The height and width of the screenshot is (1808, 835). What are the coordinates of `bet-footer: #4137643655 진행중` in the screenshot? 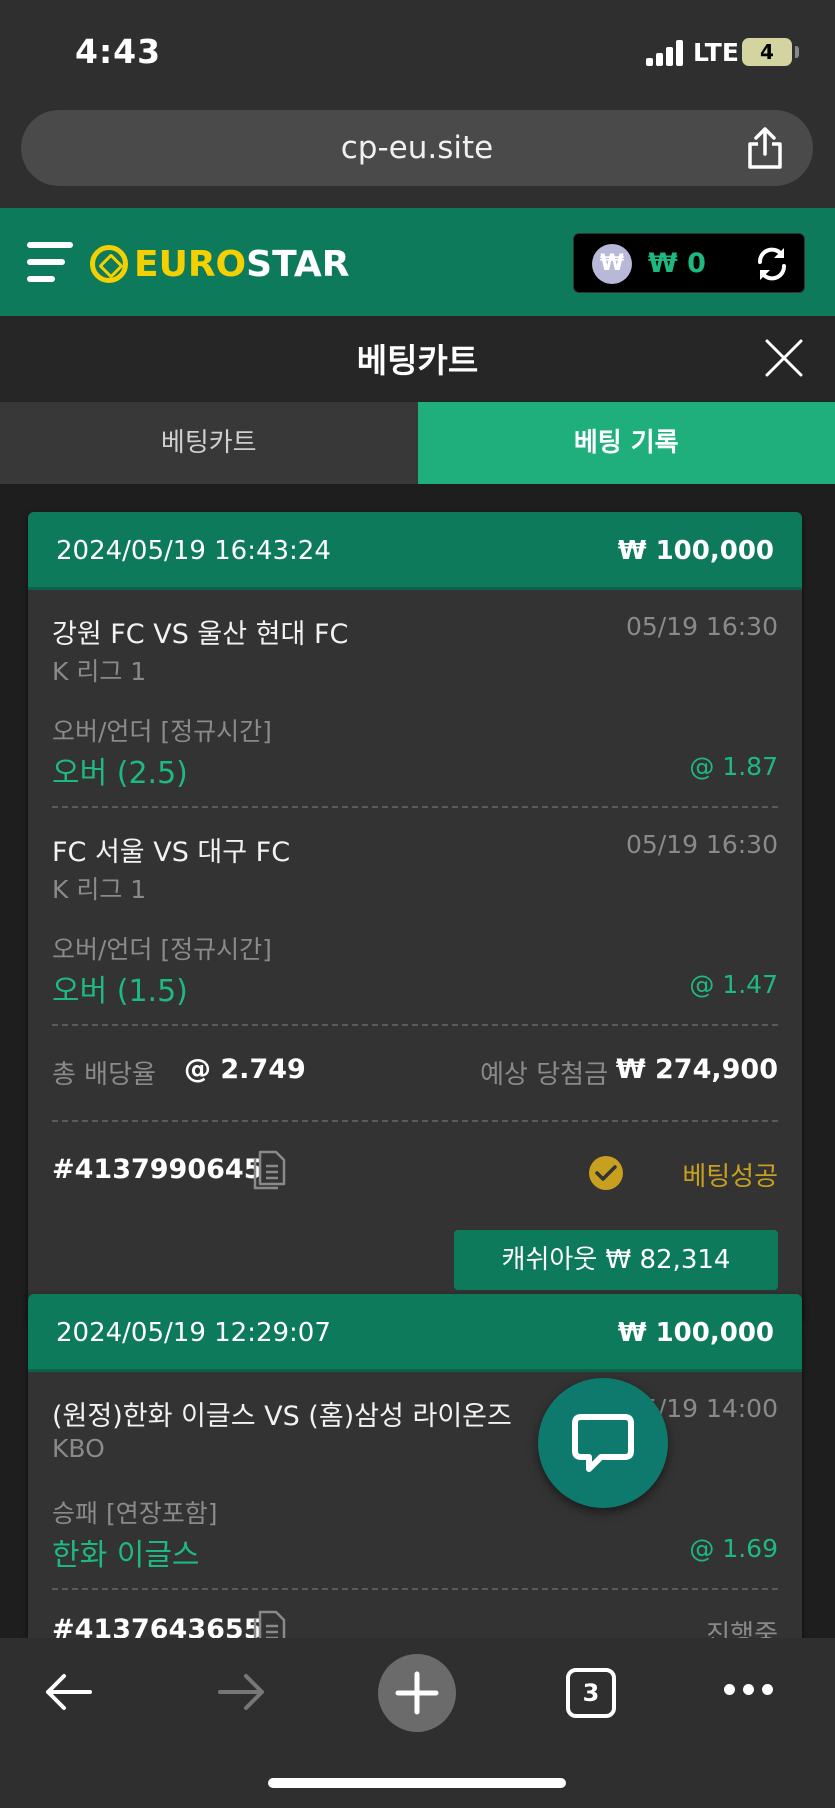 It's located at (415, 1614).